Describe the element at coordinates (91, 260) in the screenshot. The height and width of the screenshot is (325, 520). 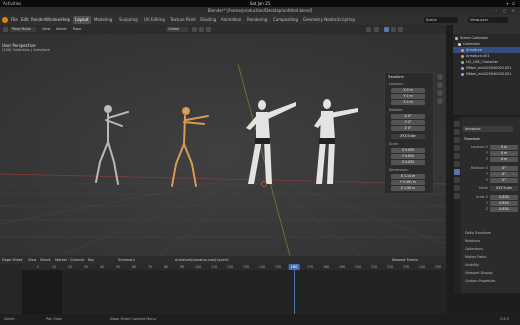
I see `dope-sheet-key-menu: Key` at that location.